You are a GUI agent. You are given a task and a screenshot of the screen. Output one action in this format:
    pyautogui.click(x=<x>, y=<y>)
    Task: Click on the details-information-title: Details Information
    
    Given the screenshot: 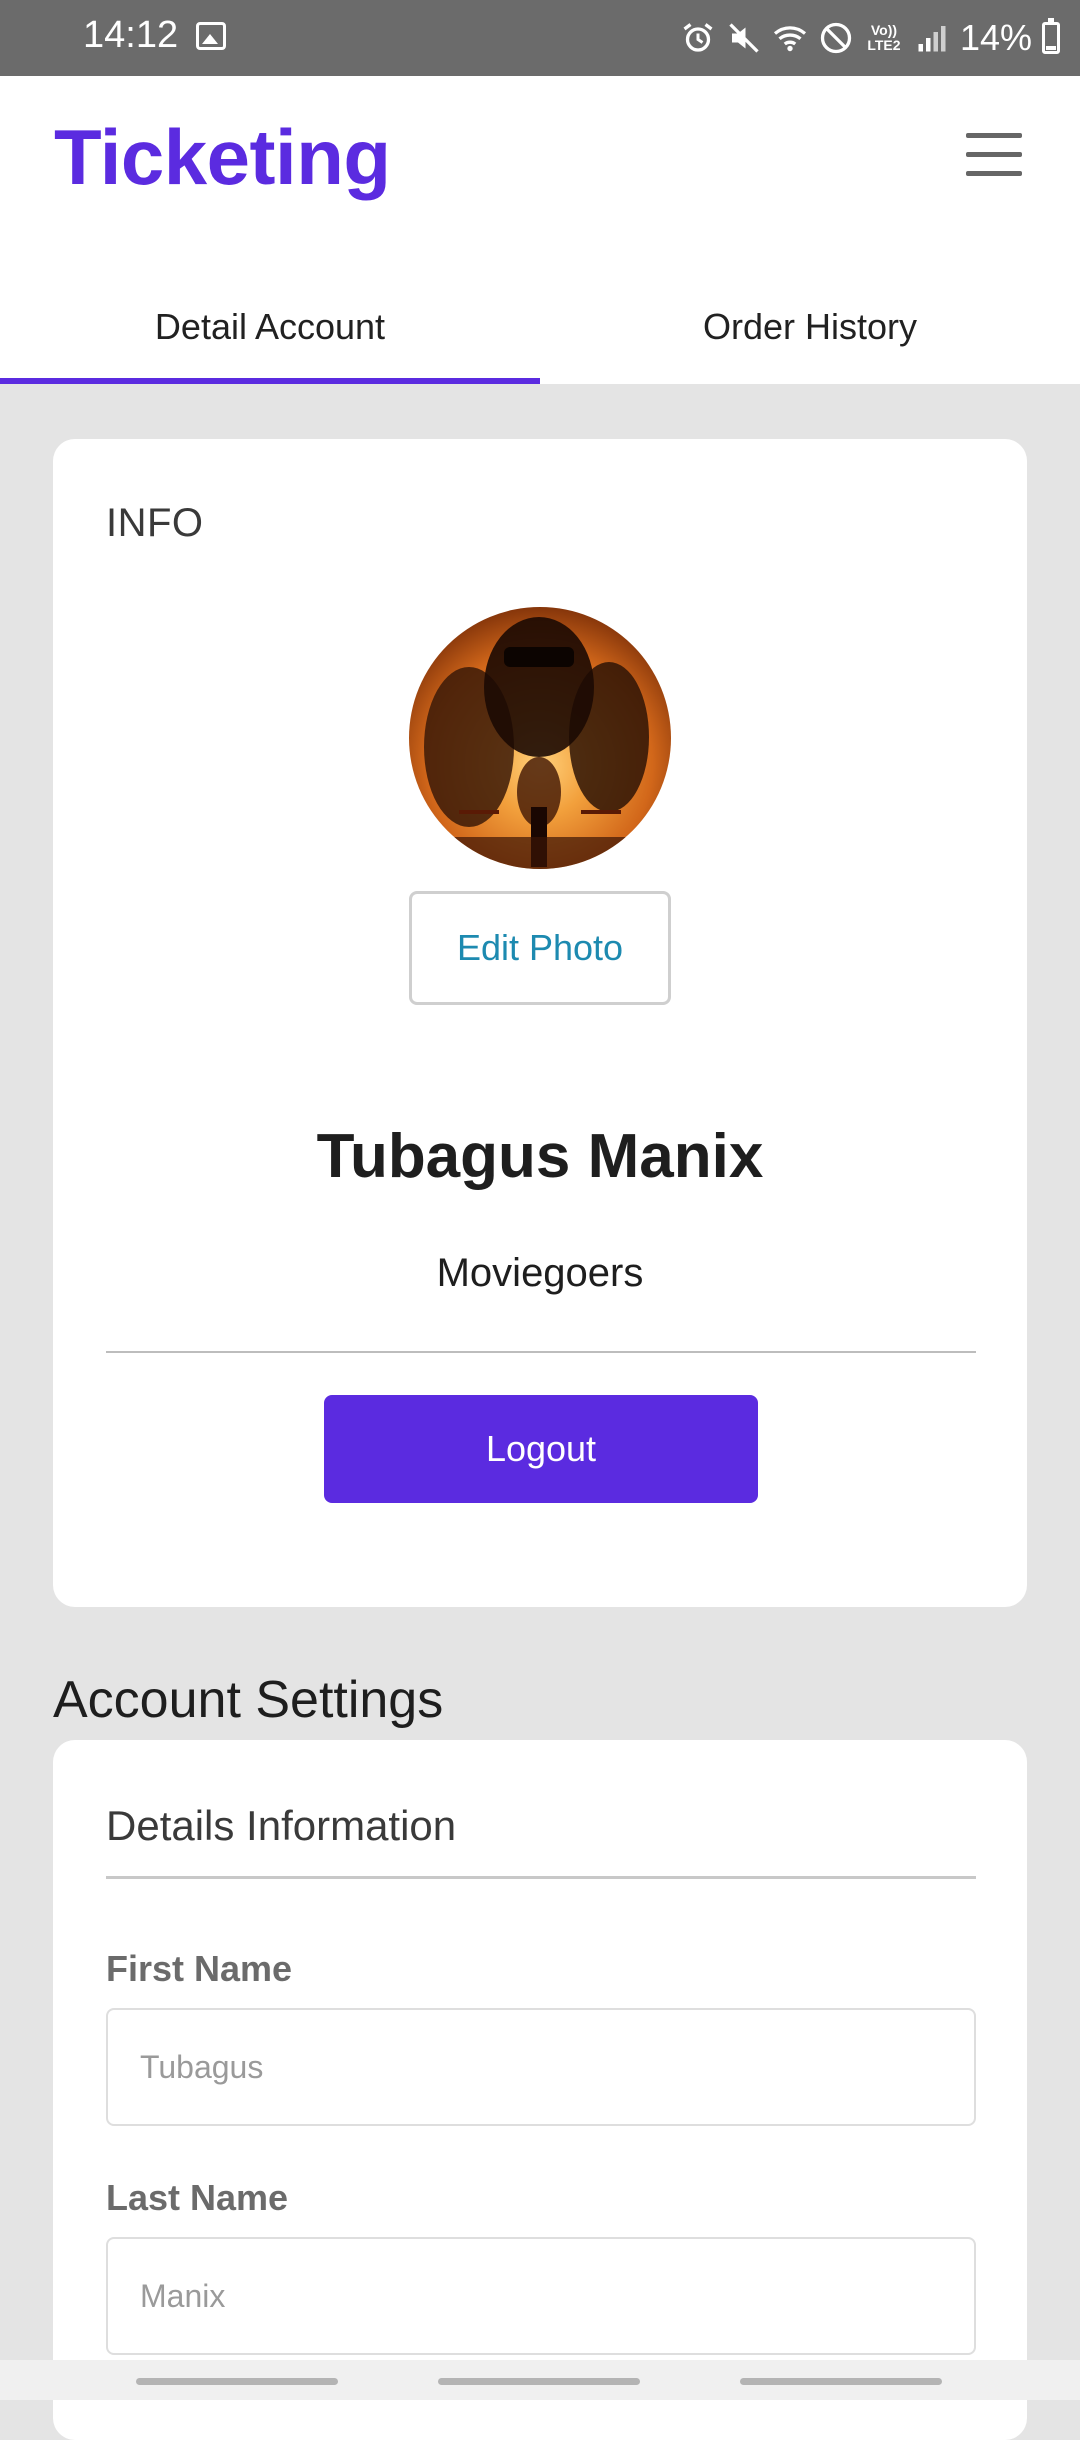 What is the action you would take?
    pyautogui.click(x=281, y=1825)
    